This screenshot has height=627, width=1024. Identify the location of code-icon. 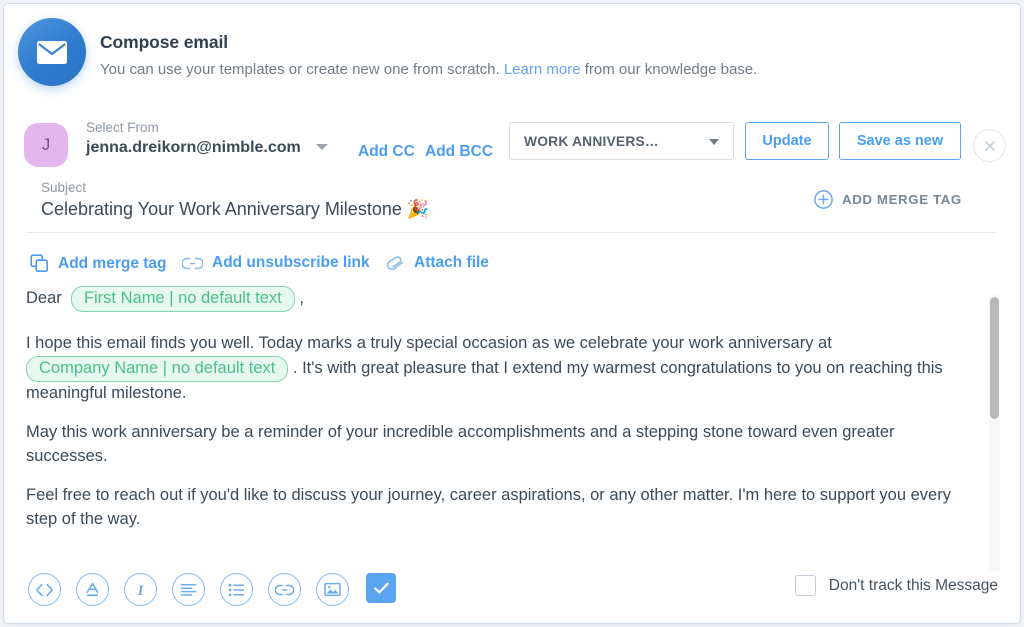
(44, 589).